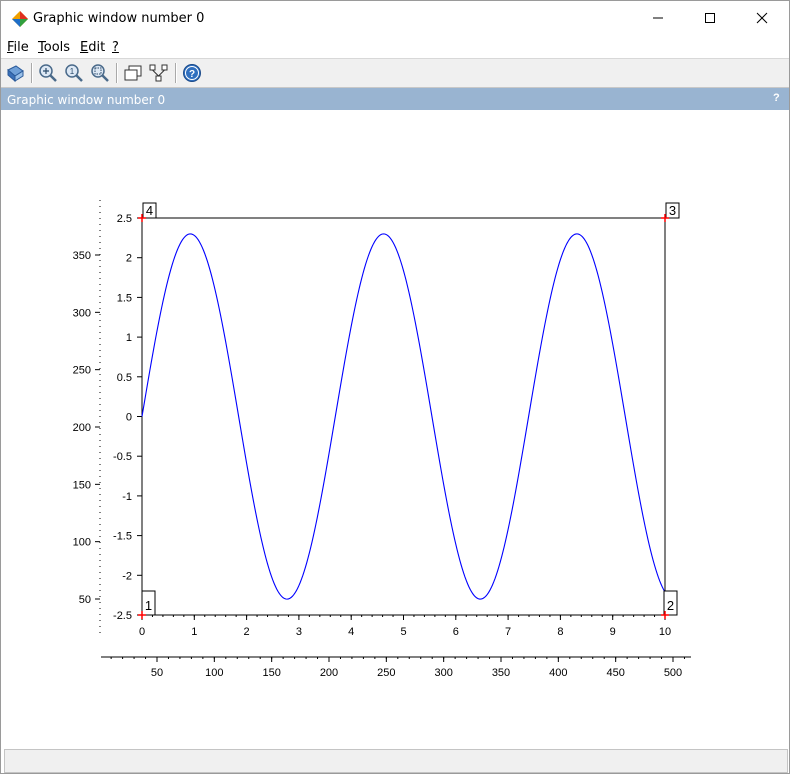 The height and width of the screenshot is (774, 790). I want to click on corner-label: 2, so click(670, 605).